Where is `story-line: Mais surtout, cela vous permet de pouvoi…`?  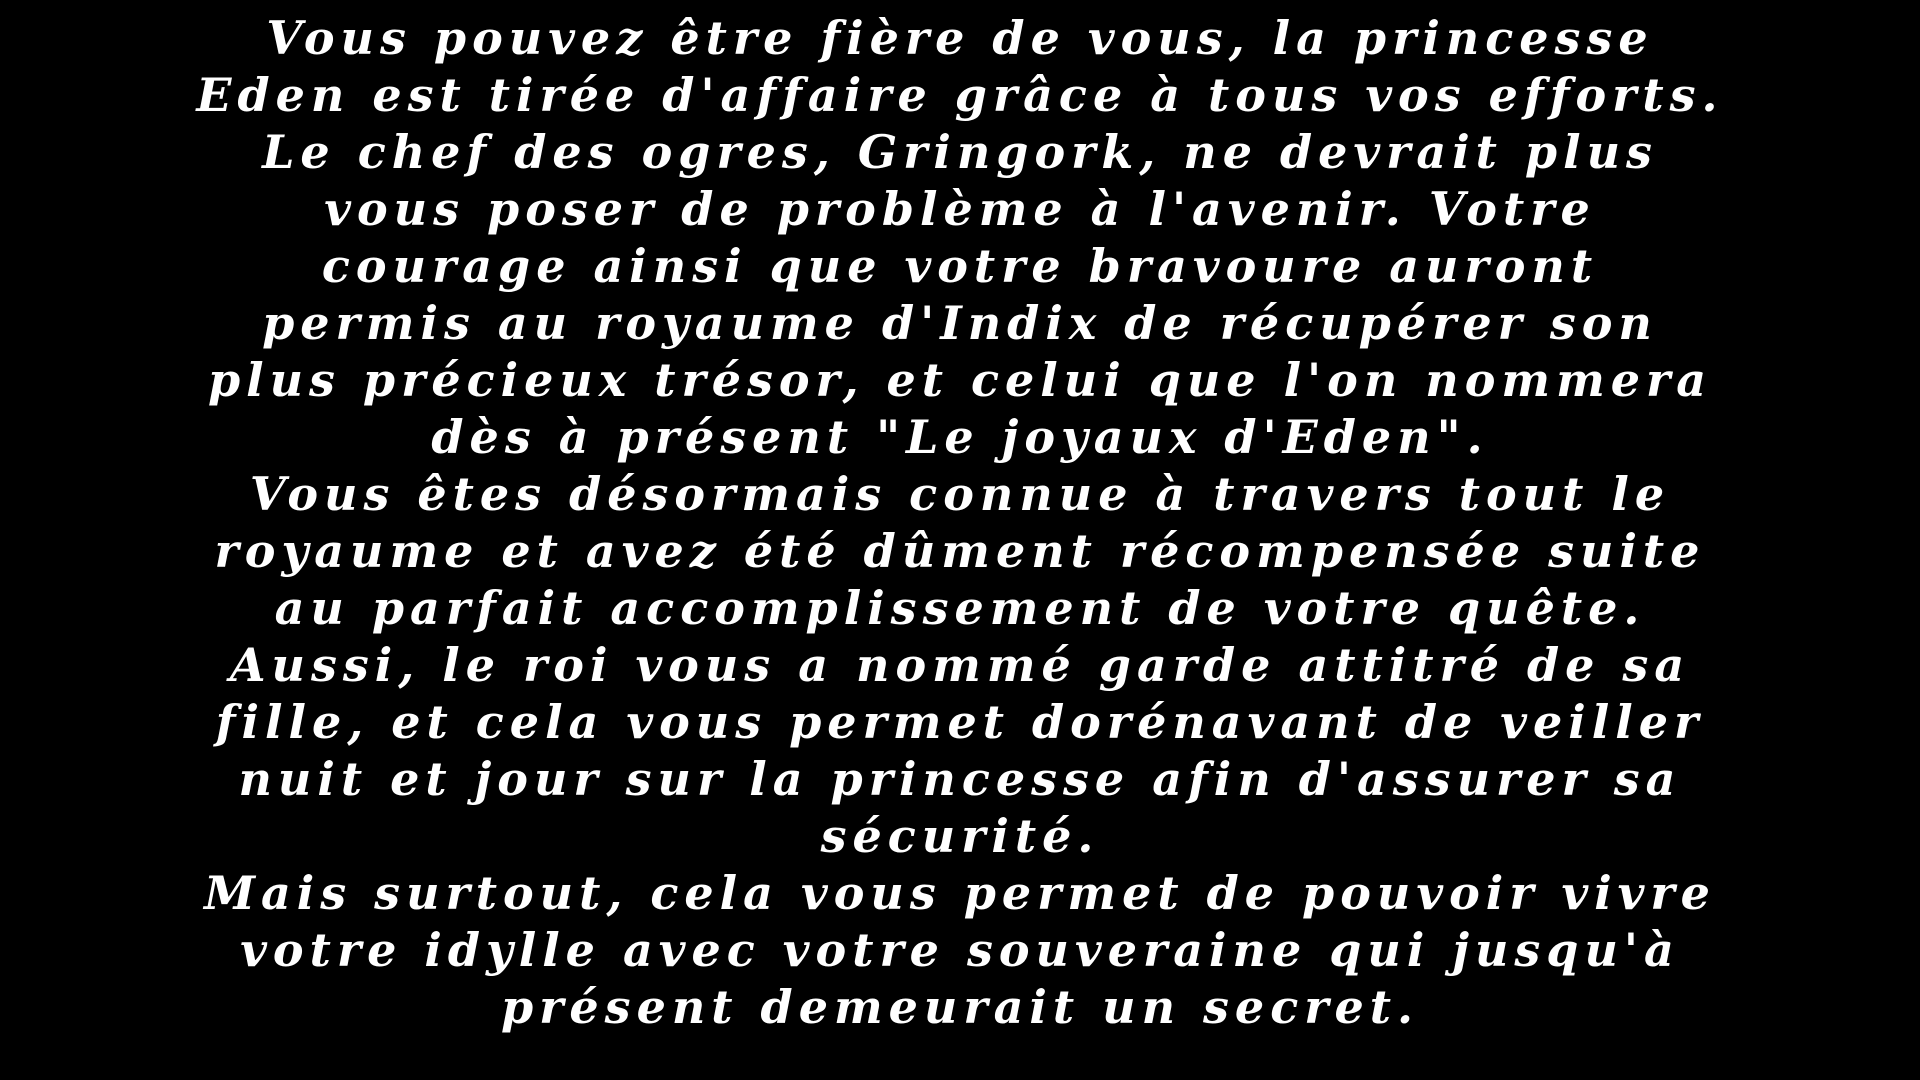 story-line: Mais surtout, cela vous permet de pouvoi… is located at coordinates (960, 893).